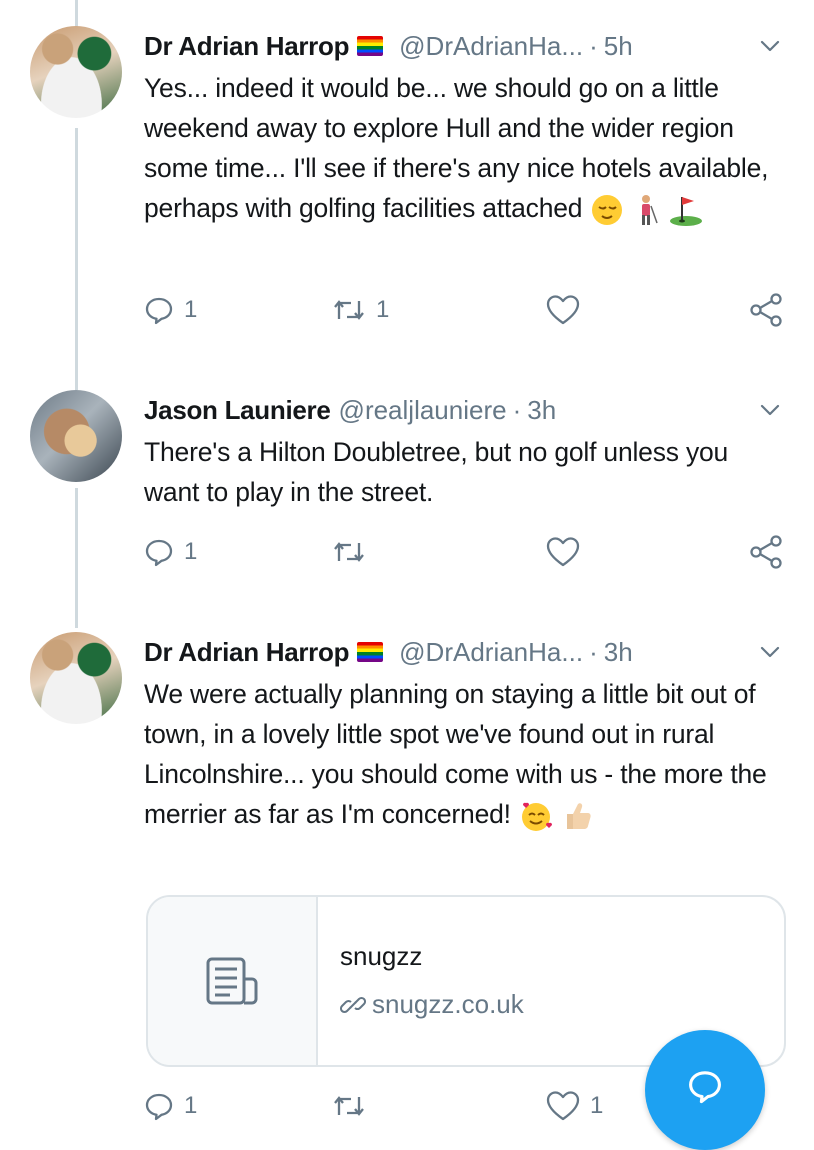 This screenshot has width=814, height=1150. I want to click on tweet-actions: 1, so click(469, 552).